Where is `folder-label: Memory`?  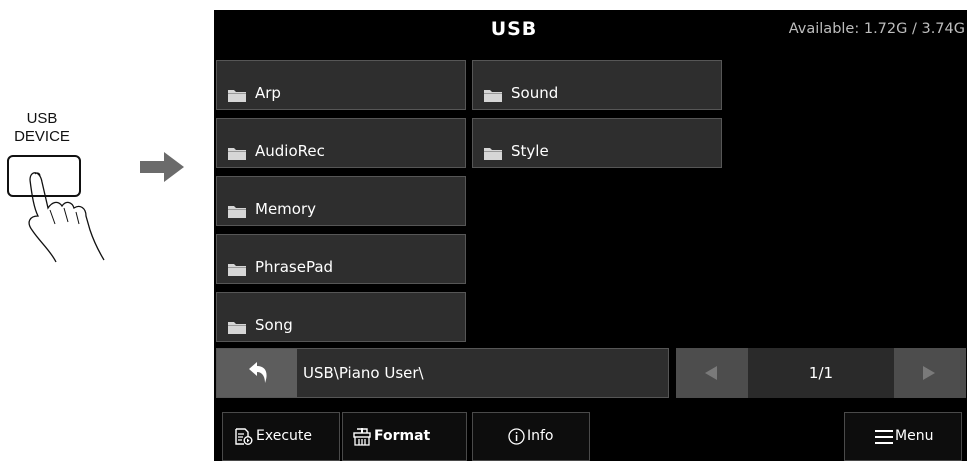
folder-label: Memory is located at coordinates (286, 209).